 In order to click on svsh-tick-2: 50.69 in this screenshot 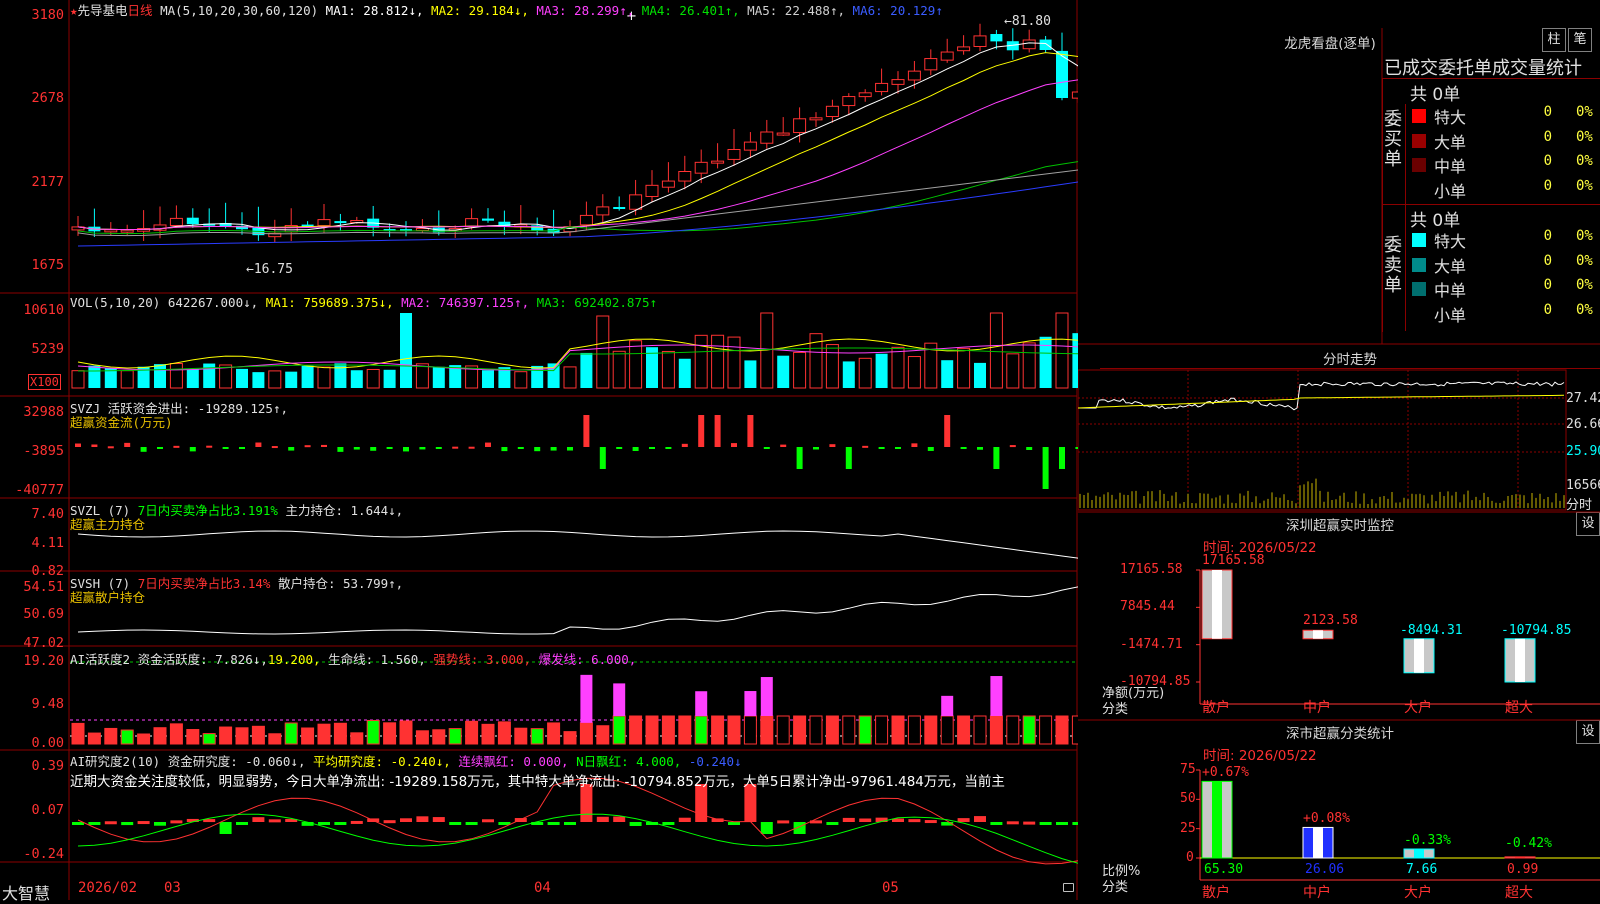, I will do `click(43, 614)`.